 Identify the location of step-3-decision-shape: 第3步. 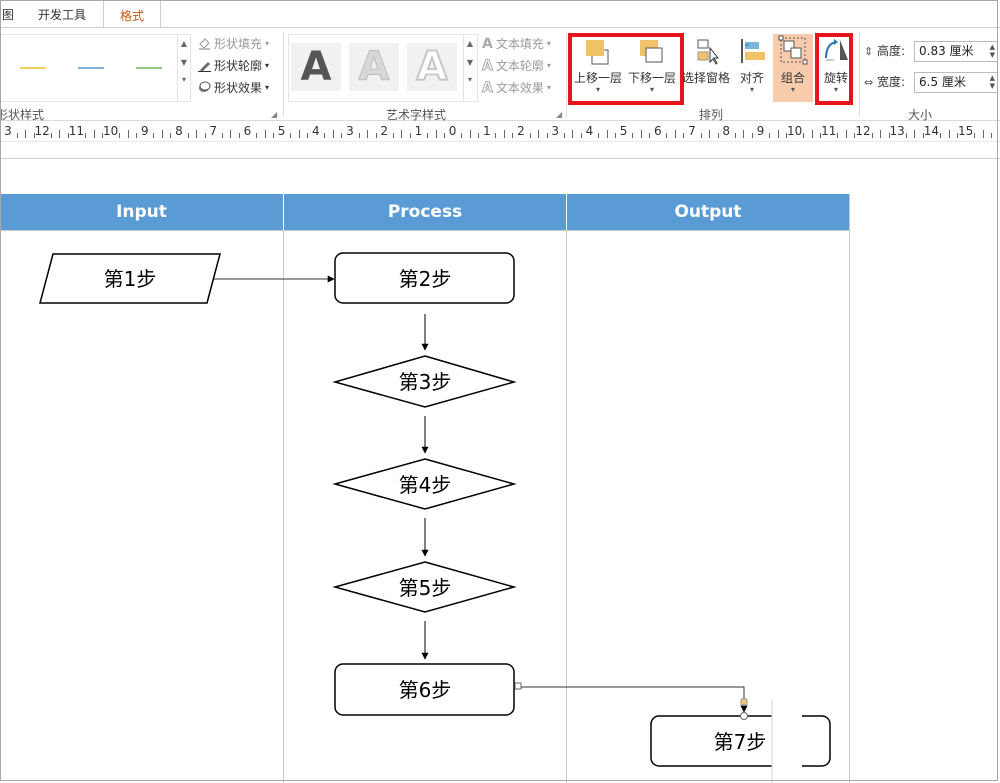
(424, 381).